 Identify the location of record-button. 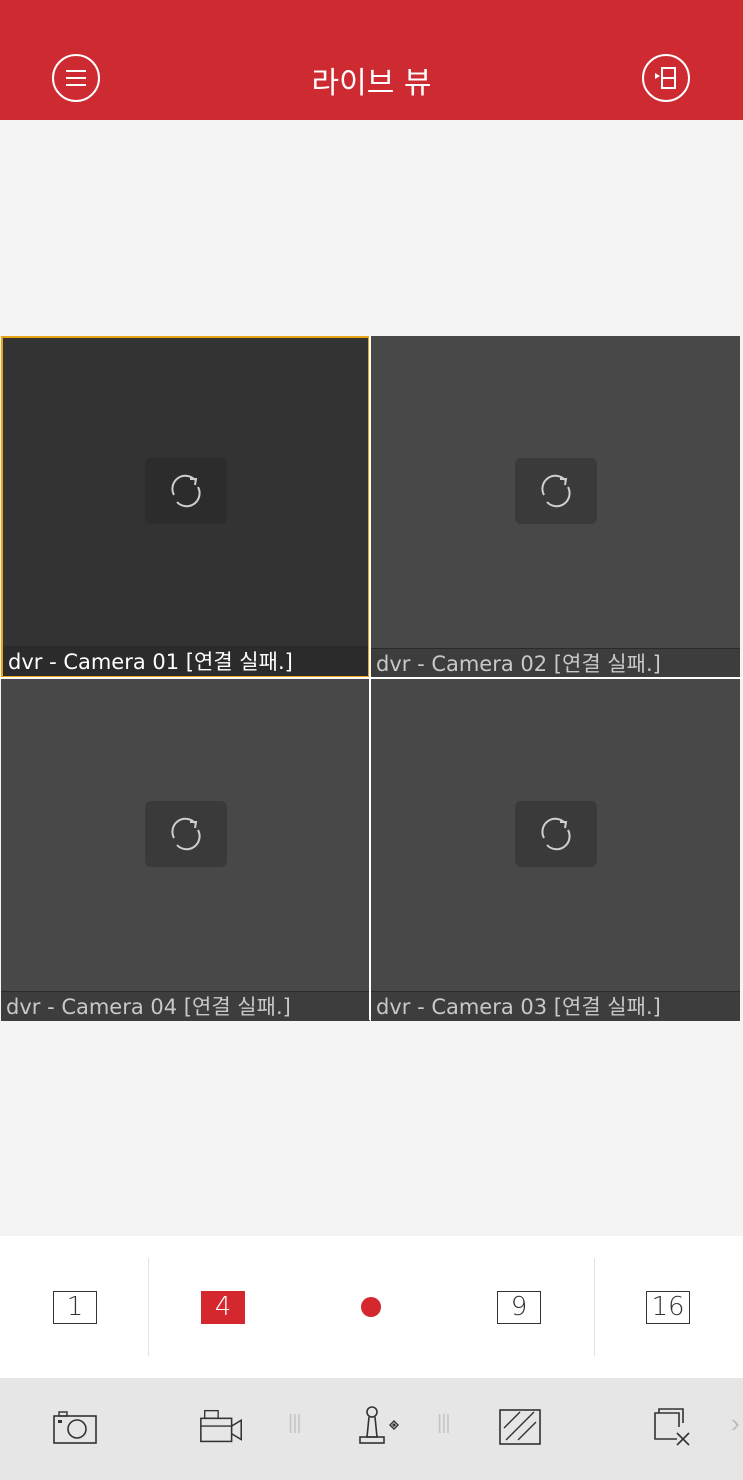
(222, 1427).